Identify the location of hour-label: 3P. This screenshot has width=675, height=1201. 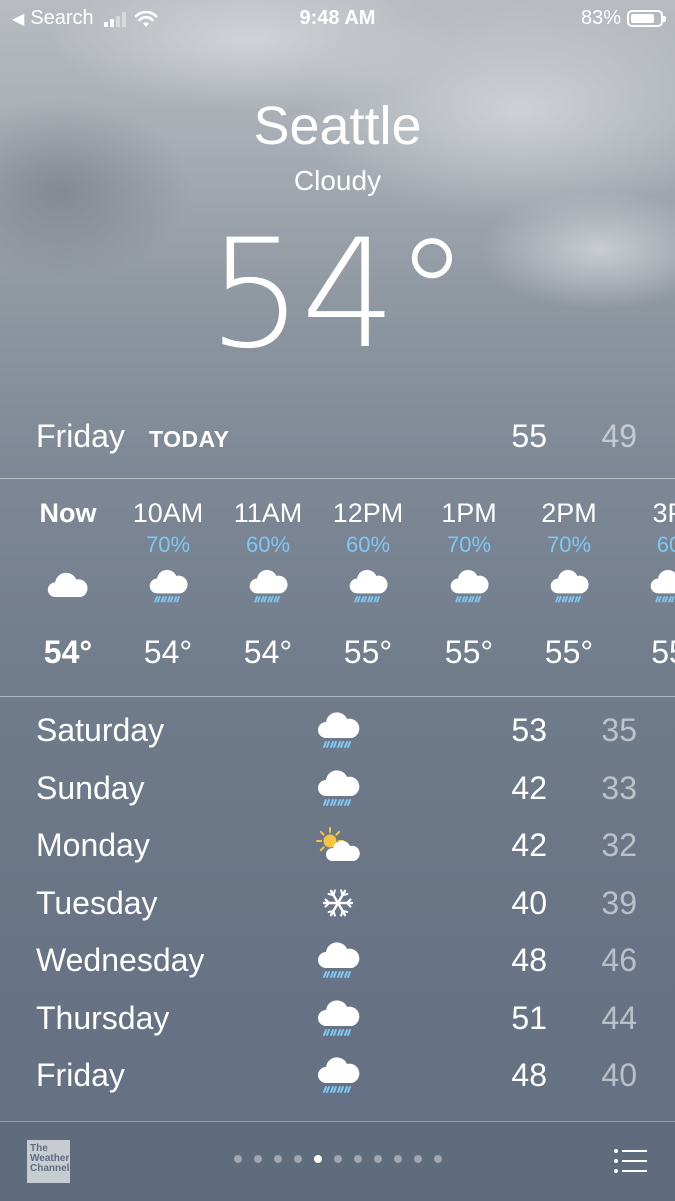
(663, 513).